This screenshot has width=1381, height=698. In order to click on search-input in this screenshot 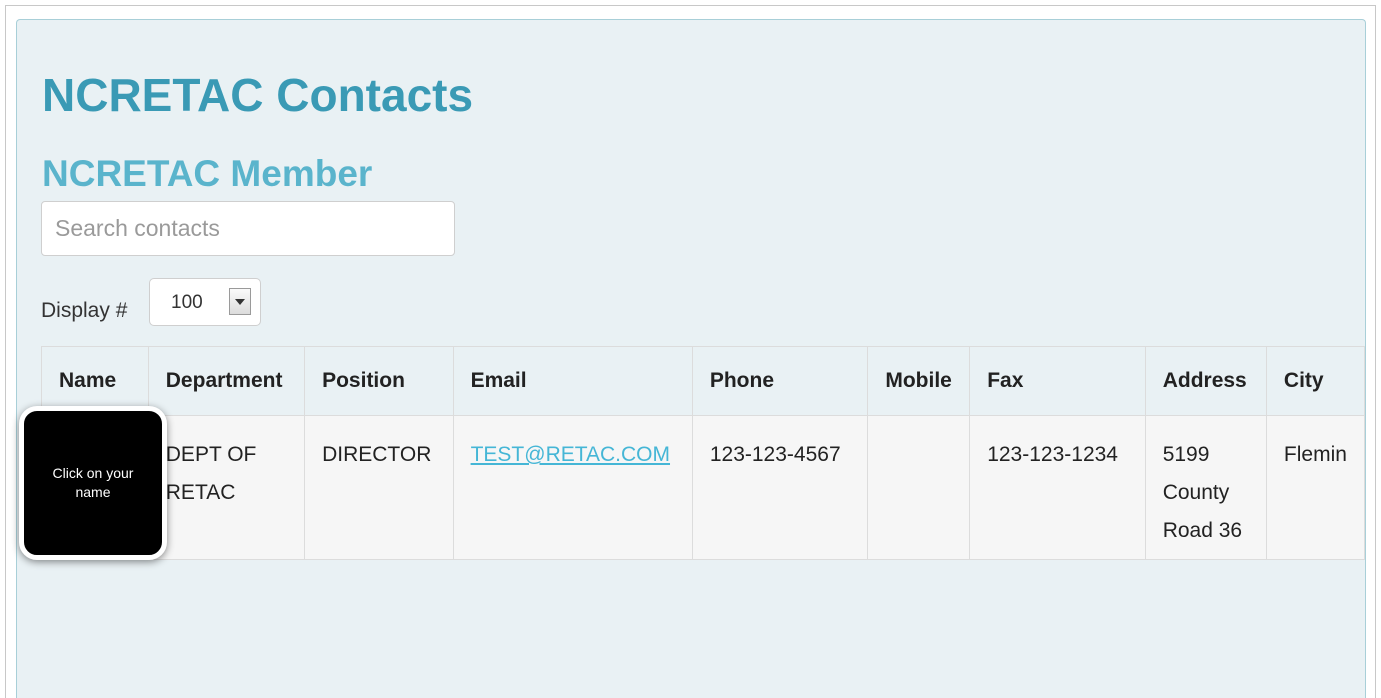, I will do `click(248, 228)`.